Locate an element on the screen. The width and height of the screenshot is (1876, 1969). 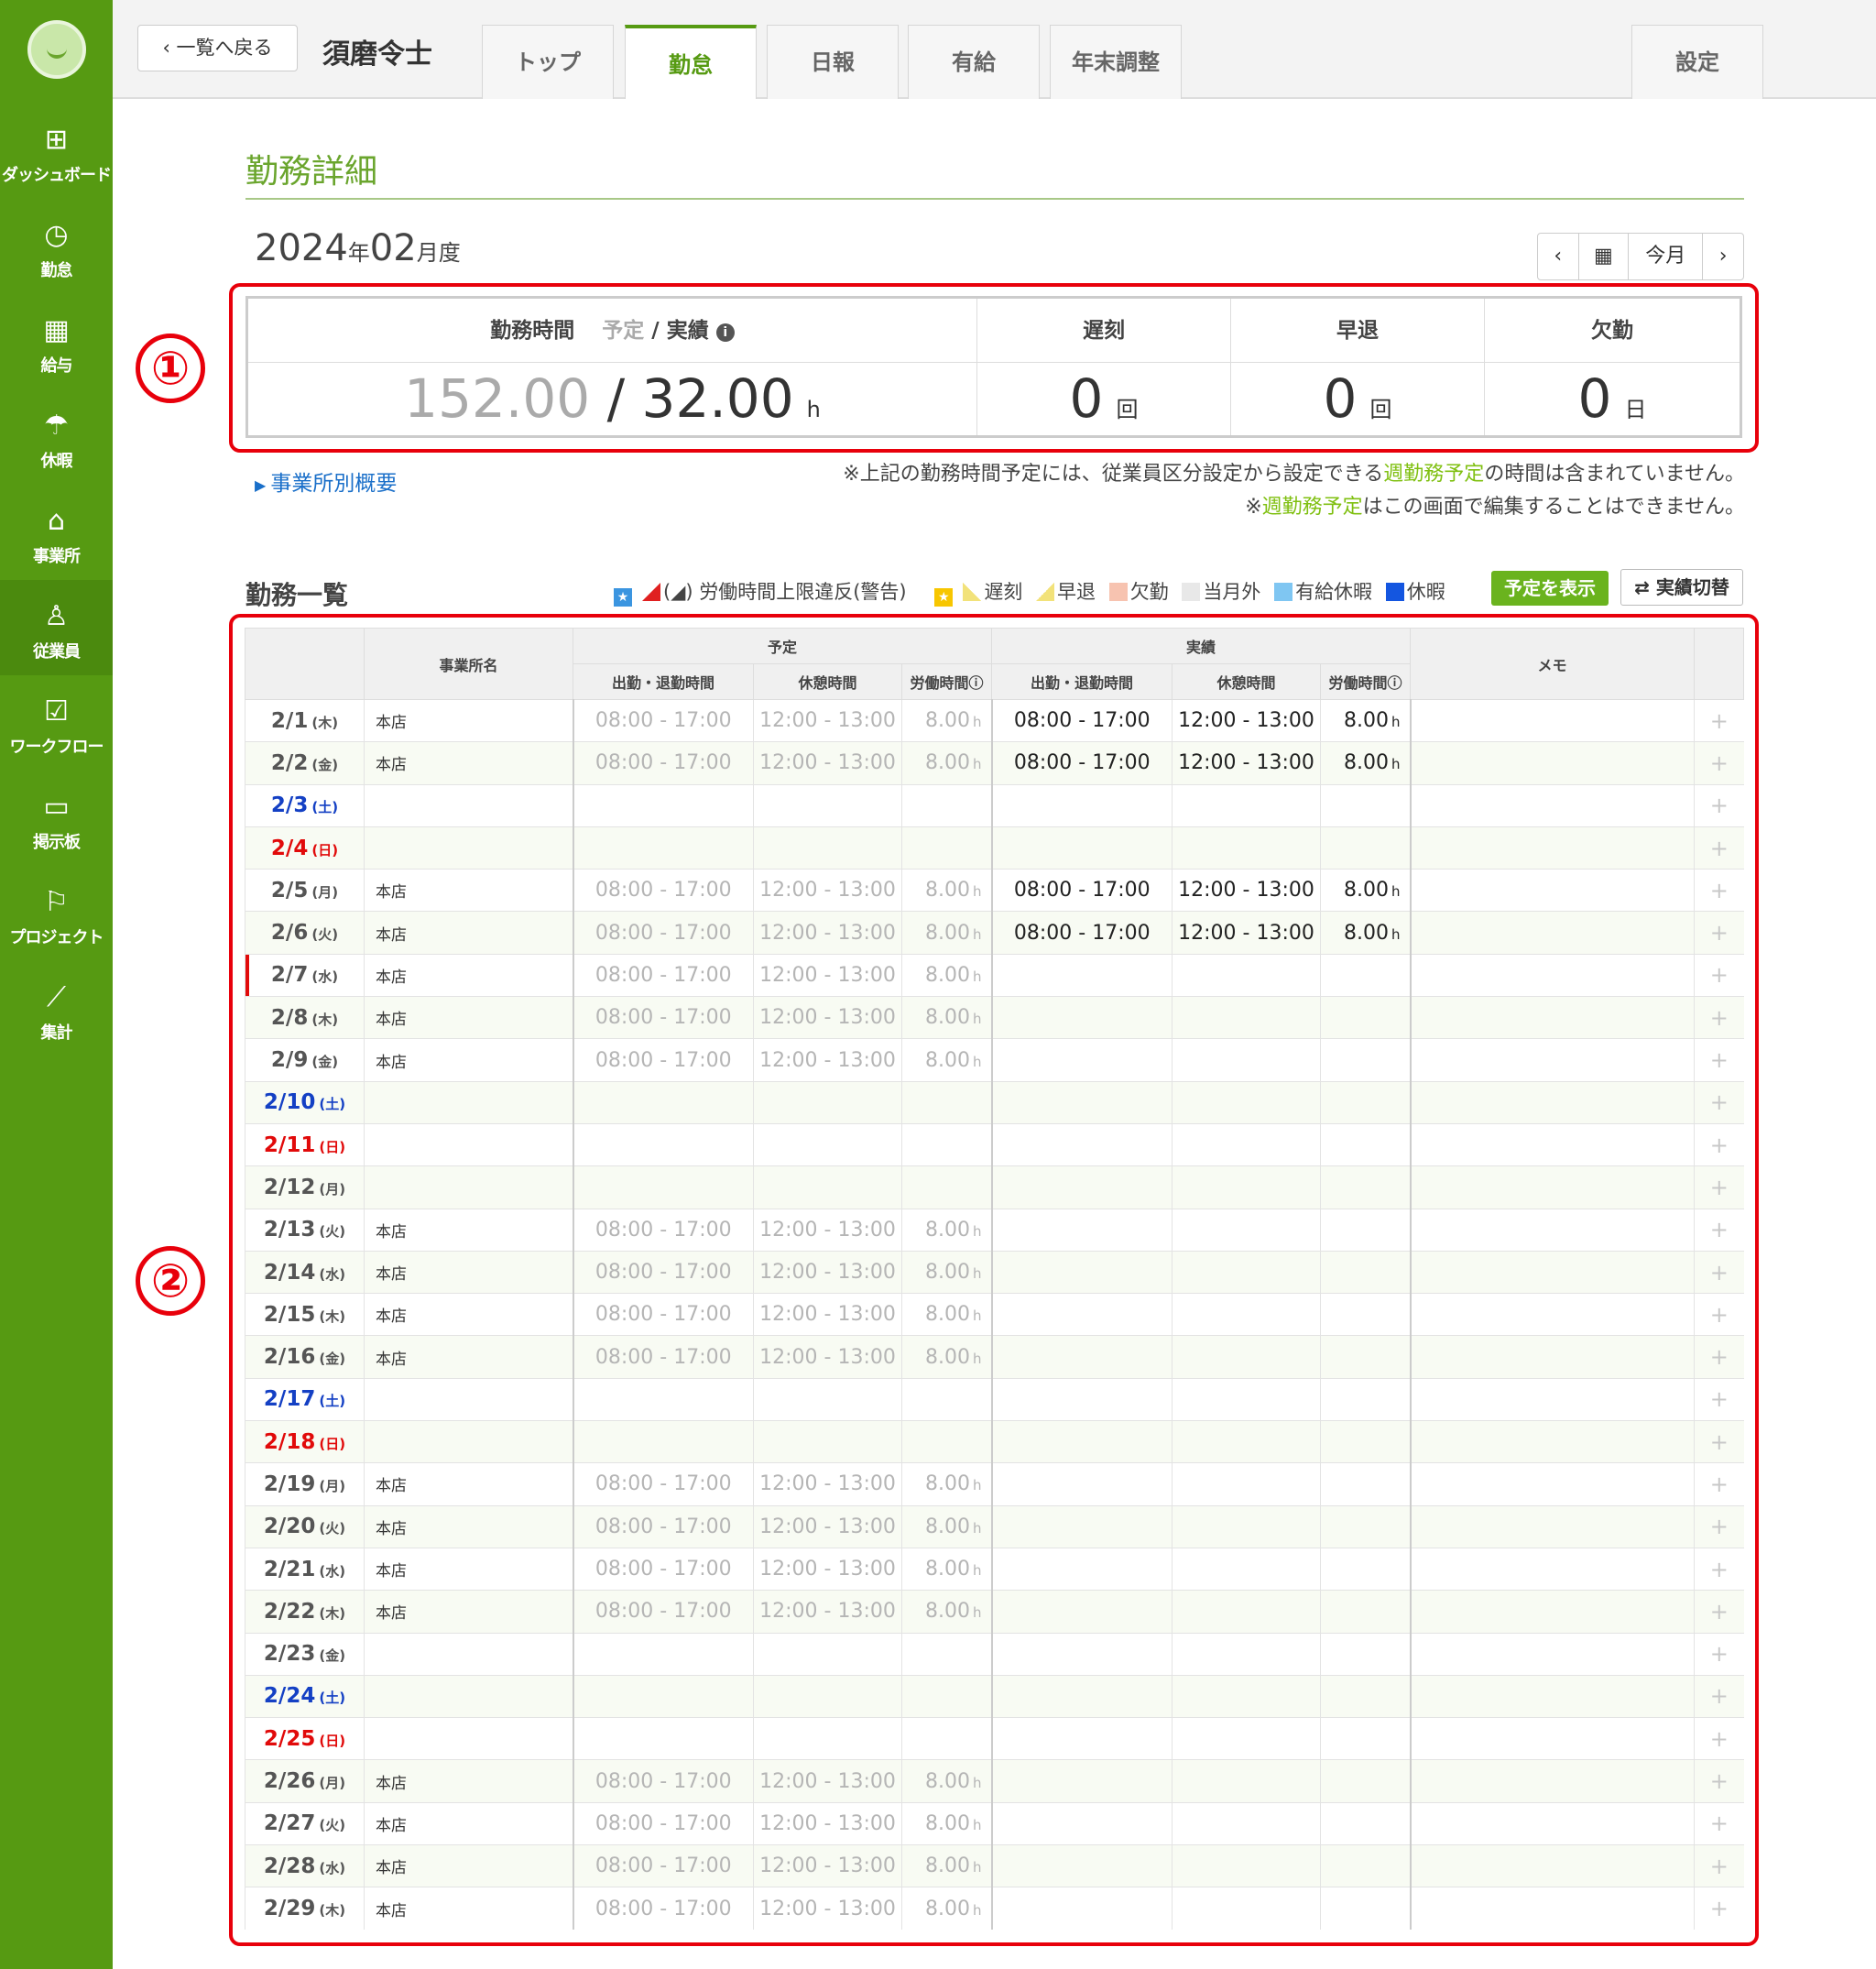
show-plan-button: 予定を表示 is located at coordinates (1550, 588).